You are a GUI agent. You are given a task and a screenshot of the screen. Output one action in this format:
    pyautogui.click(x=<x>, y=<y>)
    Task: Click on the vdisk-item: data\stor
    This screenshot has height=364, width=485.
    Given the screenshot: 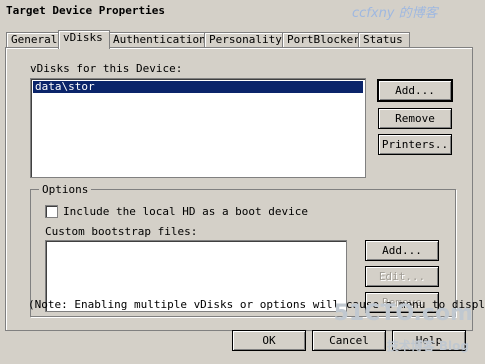 What is the action you would take?
    pyautogui.click(x=198, y=87)
    